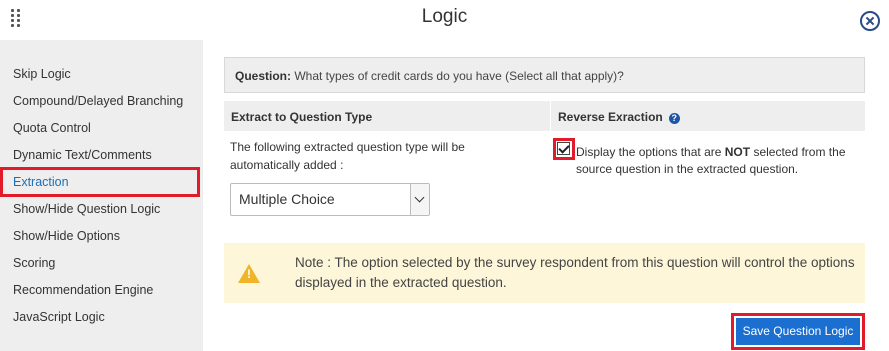 The image size is (889, 351). Describe the element at coordinates (86, 209) in the screenshot. I see `sidebar-item-show-hide-question-logic: Show/Hide Question Logic` at that location.